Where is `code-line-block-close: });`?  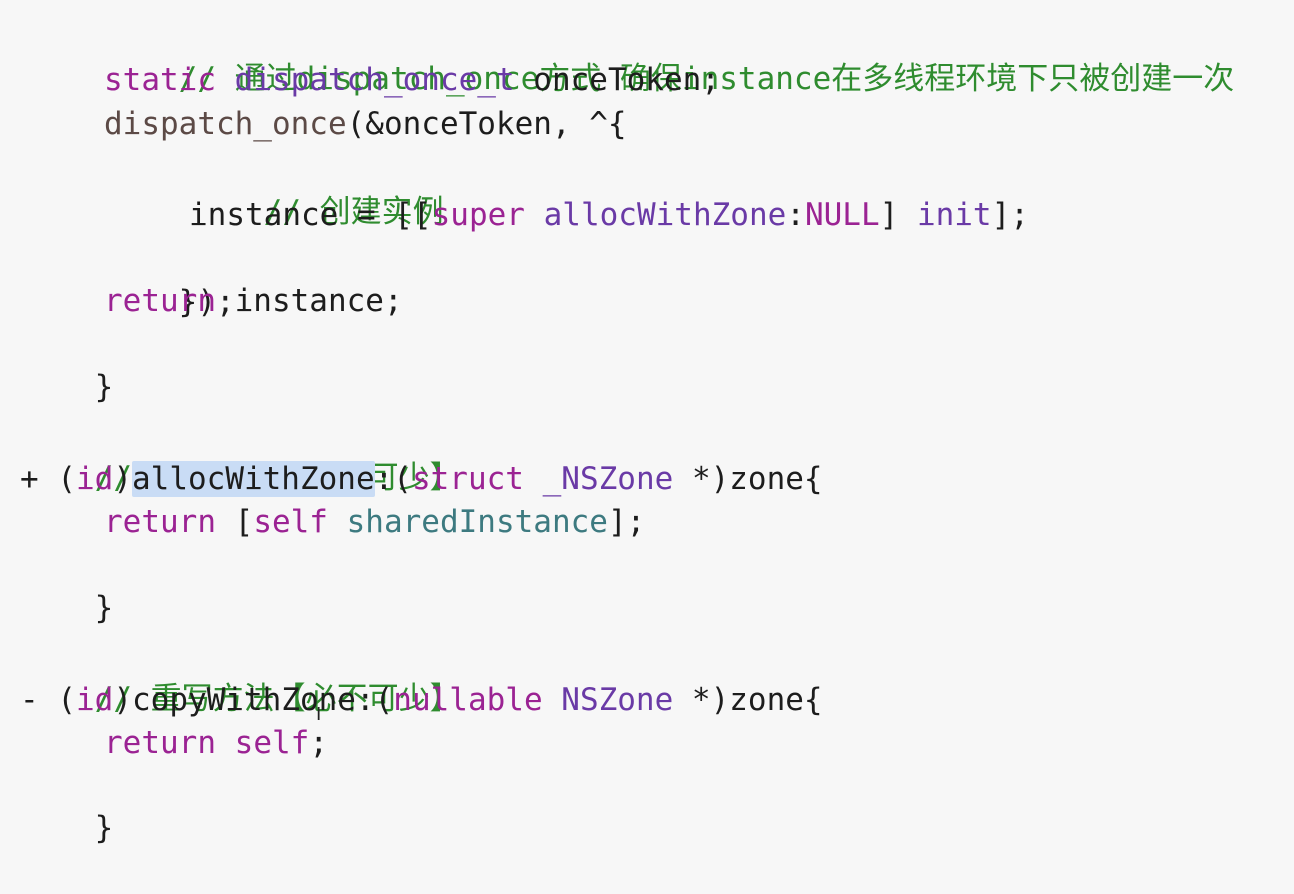
code-line-block-close: }); is located at coordinates (169, 278).